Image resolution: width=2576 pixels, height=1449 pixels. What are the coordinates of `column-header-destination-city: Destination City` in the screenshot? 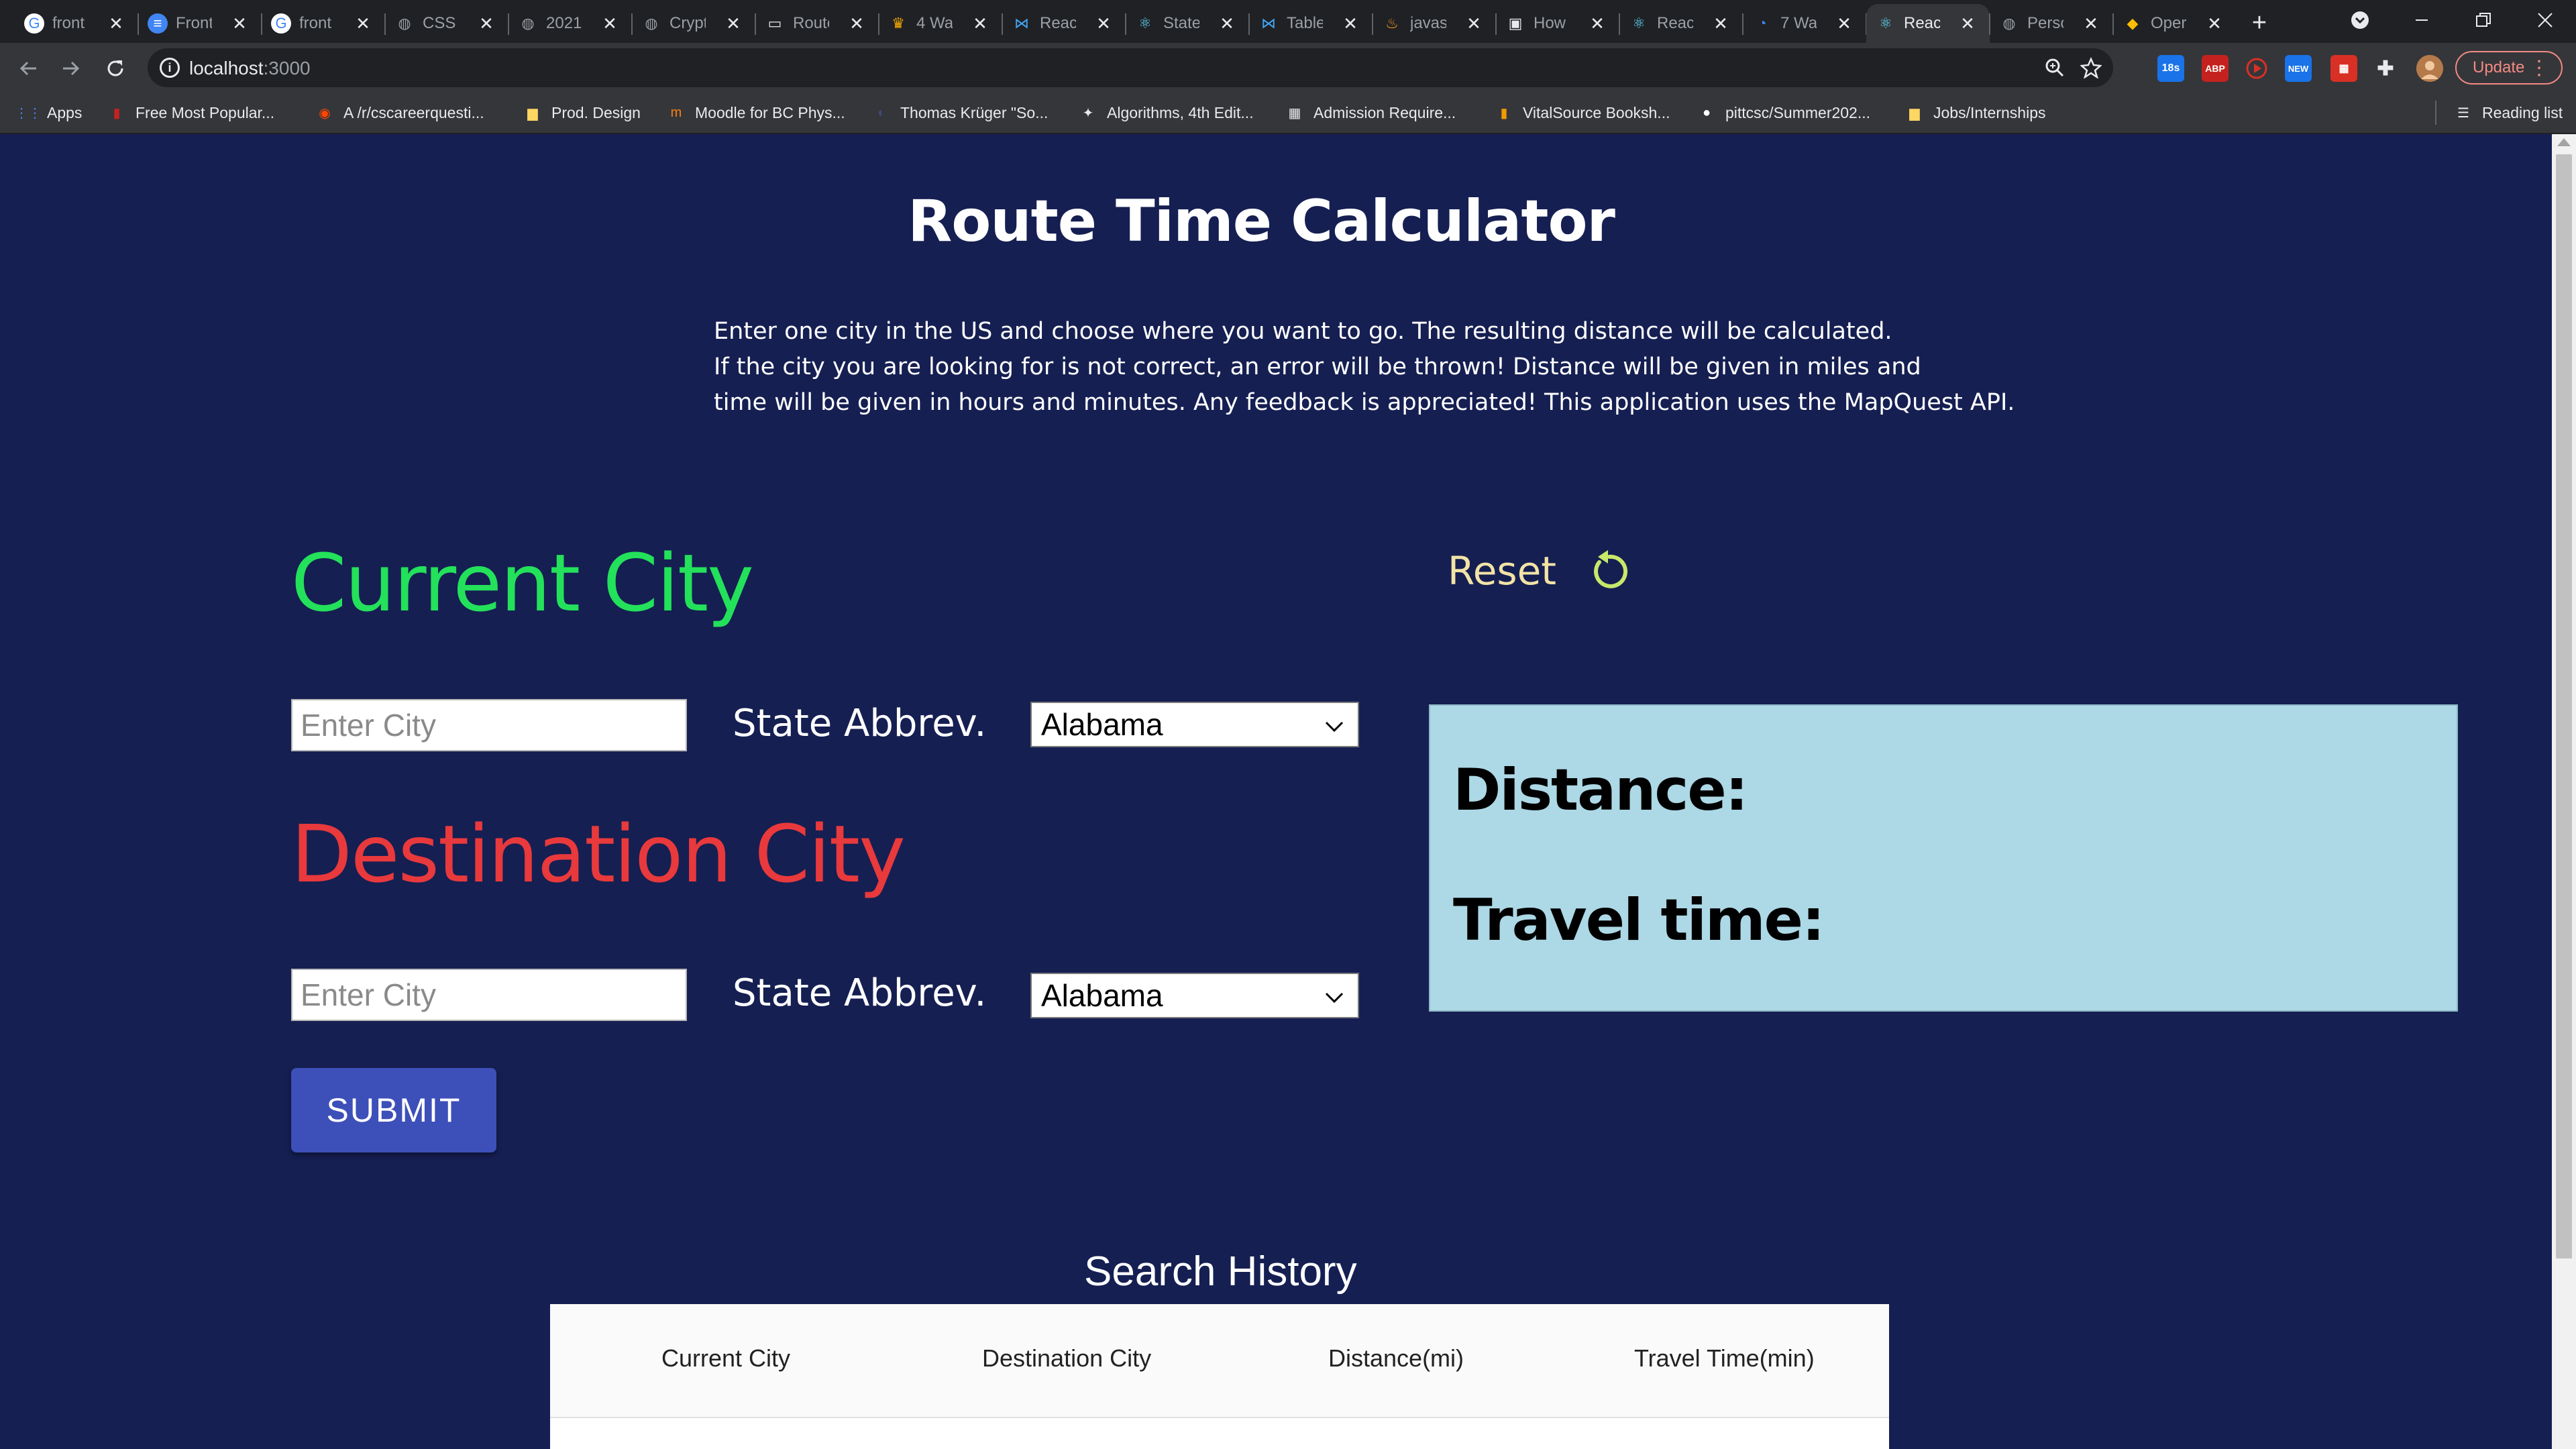 It's located at (1066, 1358).